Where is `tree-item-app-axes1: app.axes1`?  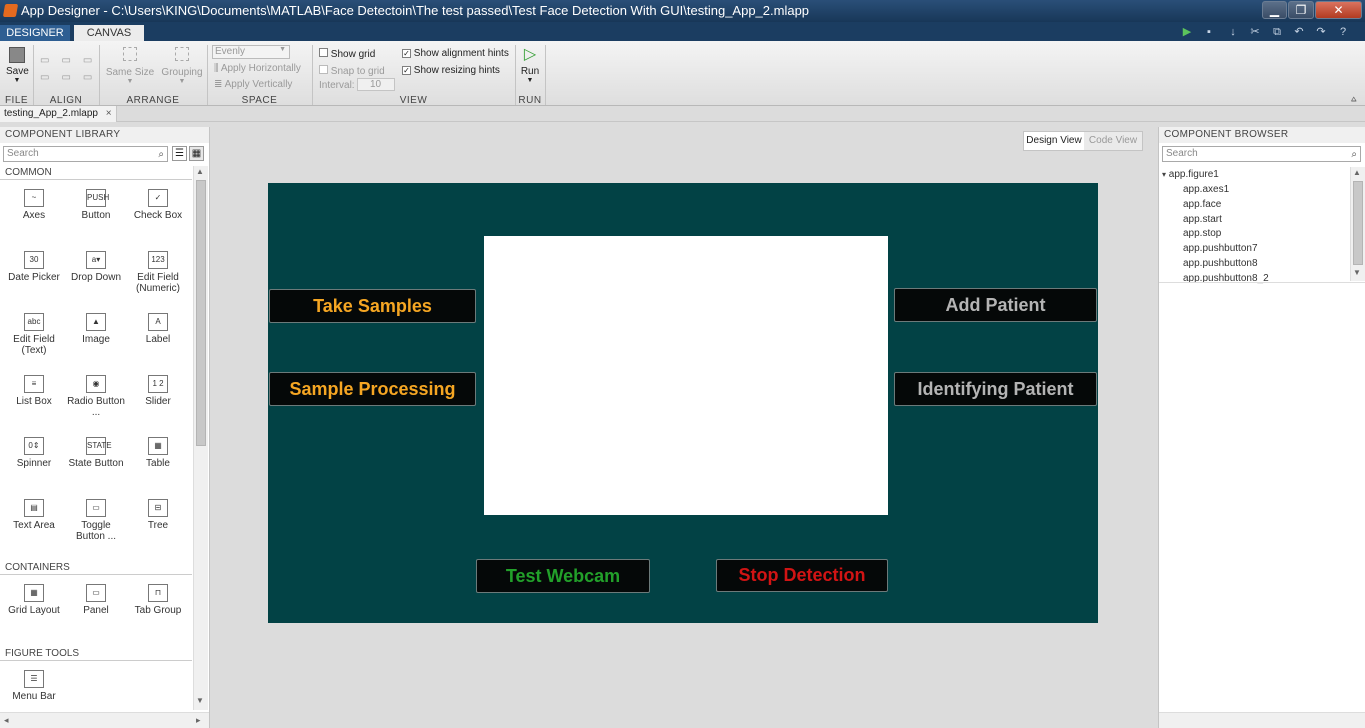 tree-item-app-axes1: app.axes1 is located at coordinates (1206, 189).